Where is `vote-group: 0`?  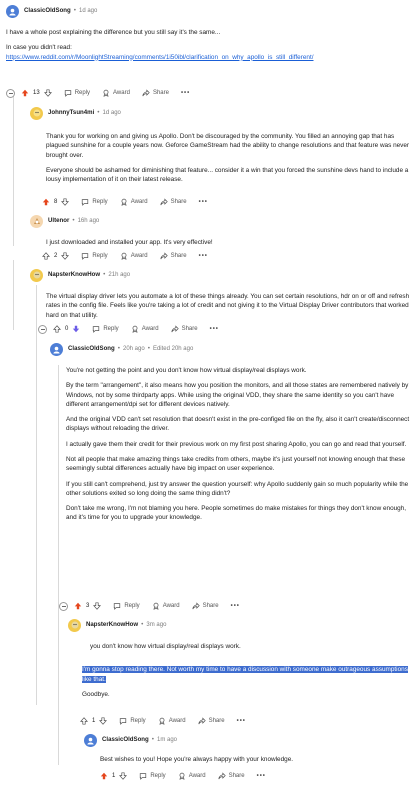
vote-group: 0 is located at coordinates (66, 329).